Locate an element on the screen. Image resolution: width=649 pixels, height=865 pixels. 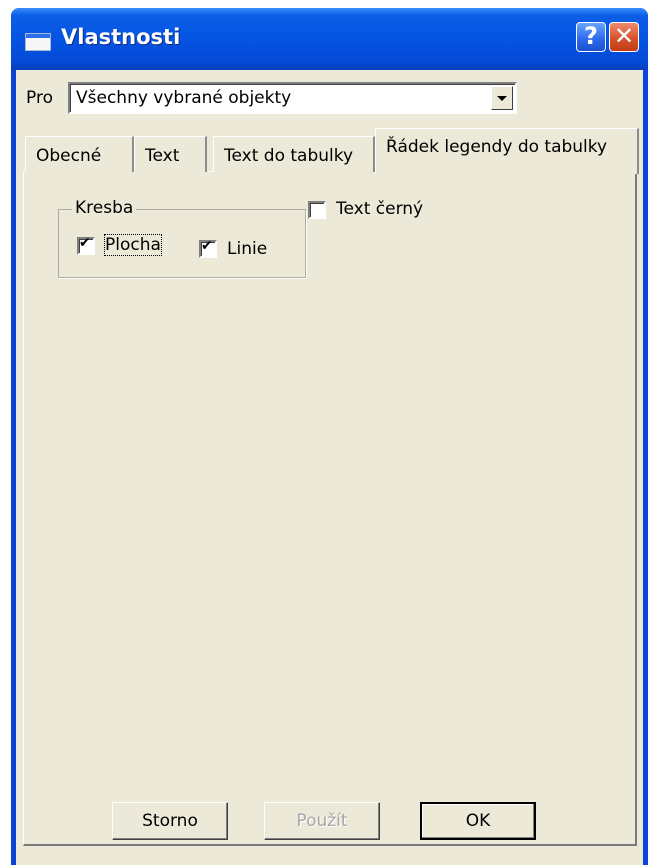
tab-legend-row: Řádek legendy do tabulky is located at coordinates (507, 151).